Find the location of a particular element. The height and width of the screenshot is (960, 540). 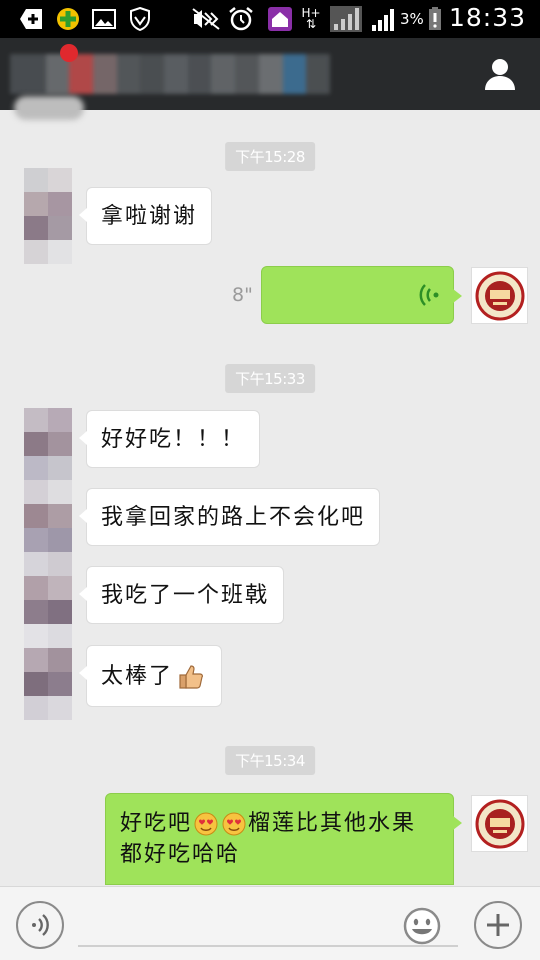

signal-strength-icon is located at coordinates (384, 19).